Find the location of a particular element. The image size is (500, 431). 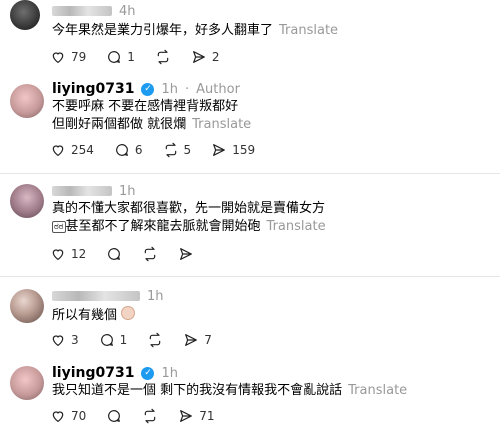

author-label: Author is located at coordinates (218, 89).